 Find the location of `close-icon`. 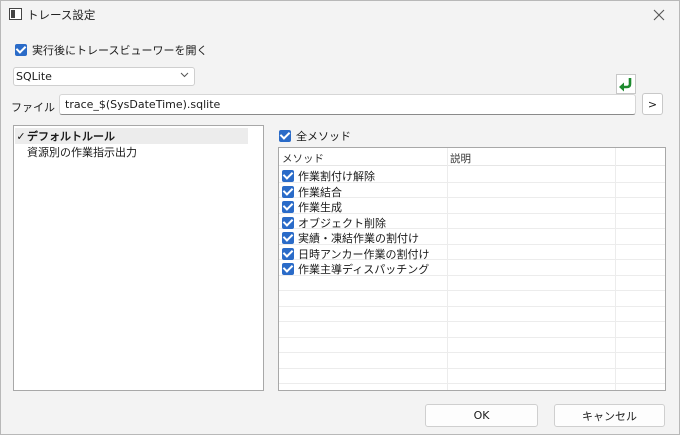

close-icon is located at coordinates (659, 15).